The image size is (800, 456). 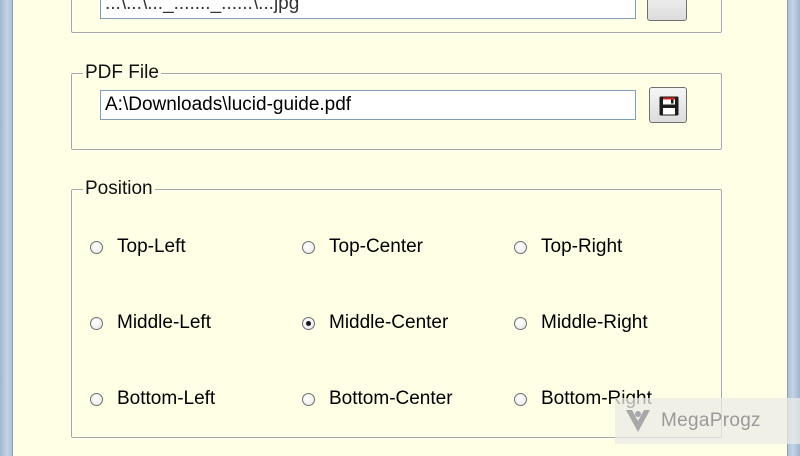 I want to click on radio-bottom-center: Bottom-Center, so click(x=377, y=399).